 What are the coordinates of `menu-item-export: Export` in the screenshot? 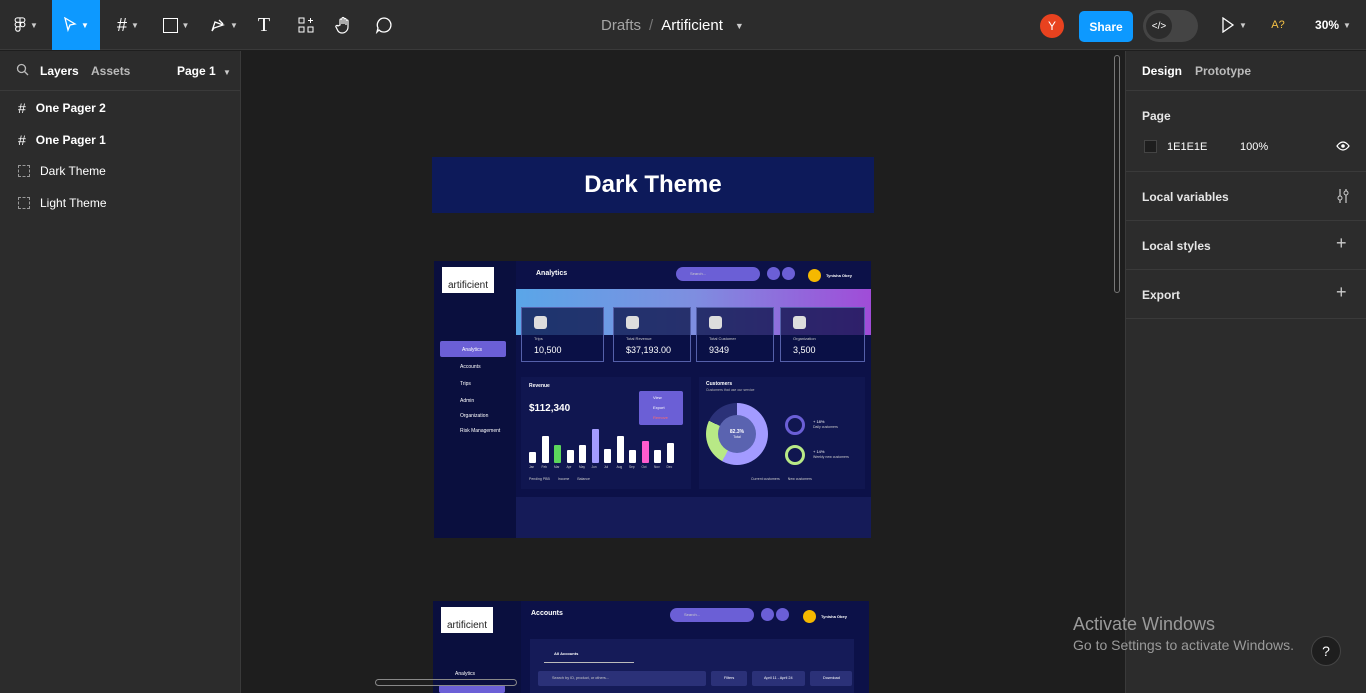 It's located at (659, 407).